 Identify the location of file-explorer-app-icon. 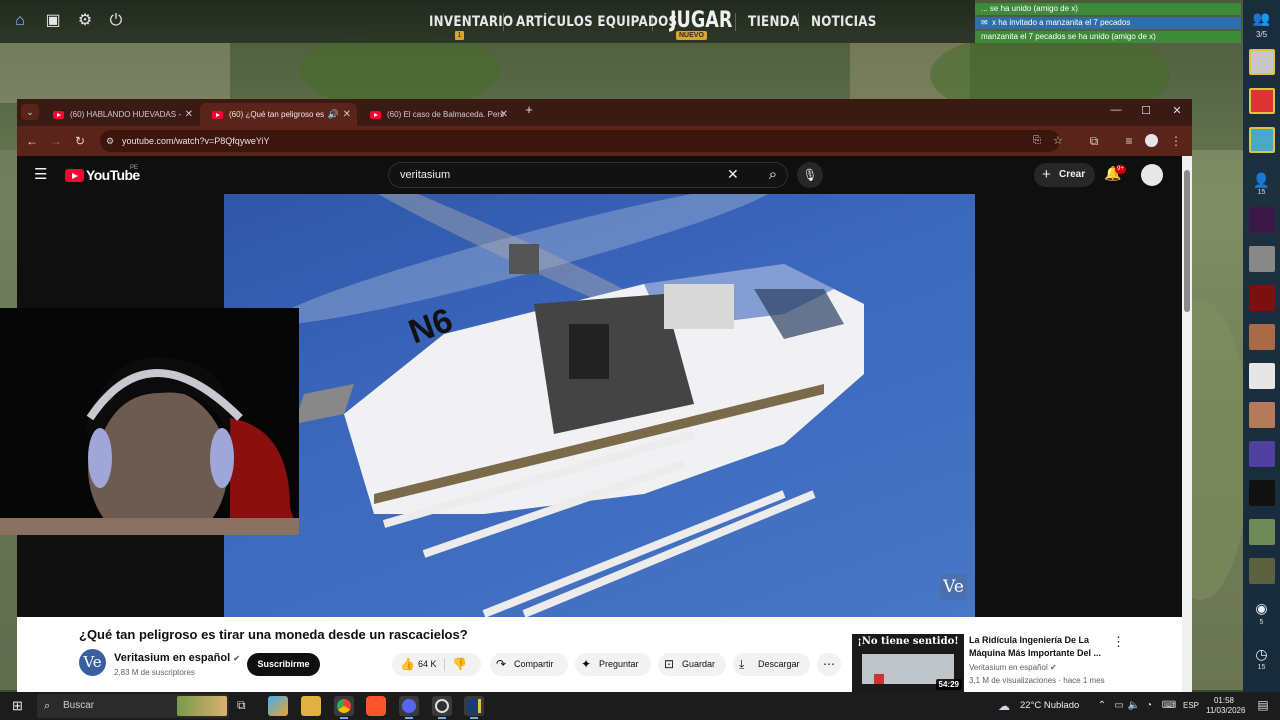
(311, 706).